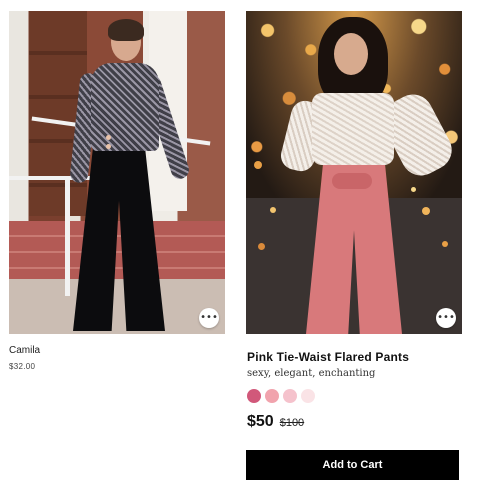  Describe the element at coordinates (275, 422) in the screenshot. I see `price-row: $50 $100` at that location.